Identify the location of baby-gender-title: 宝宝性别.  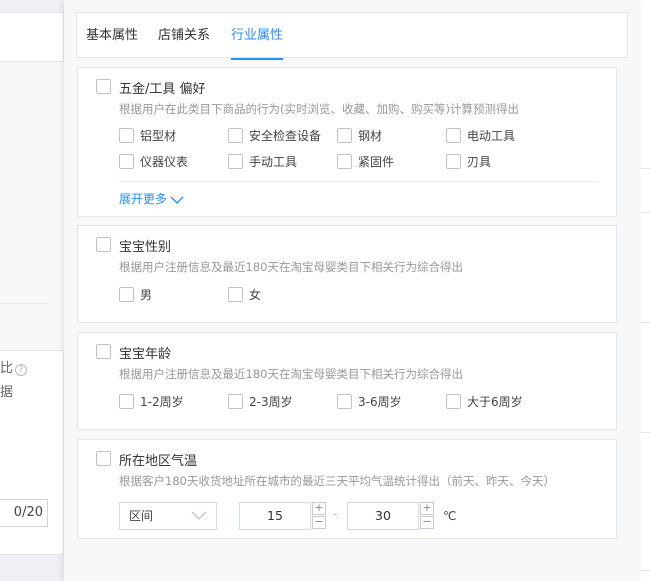
(145, 247).